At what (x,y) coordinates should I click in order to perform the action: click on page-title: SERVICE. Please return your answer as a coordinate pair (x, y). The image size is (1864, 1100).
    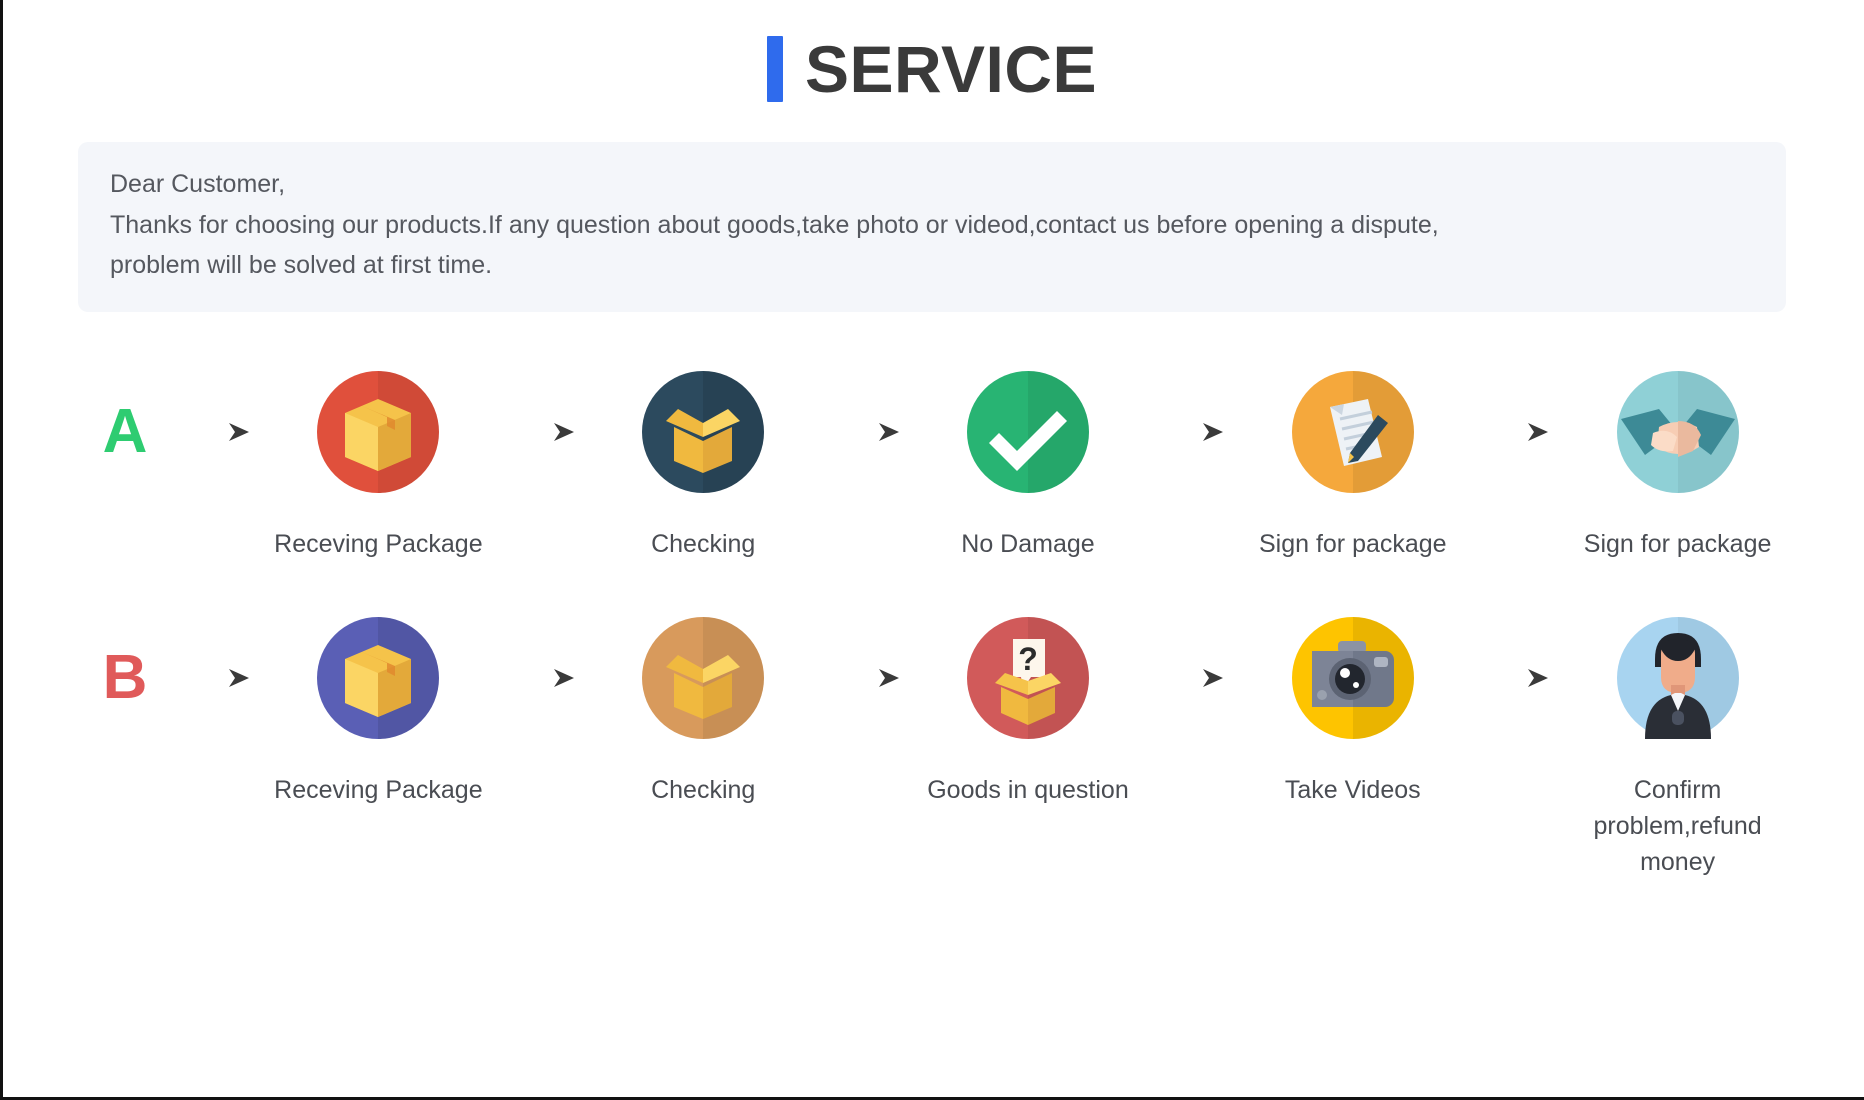
    Looking at the image, I should click on (932, 51).